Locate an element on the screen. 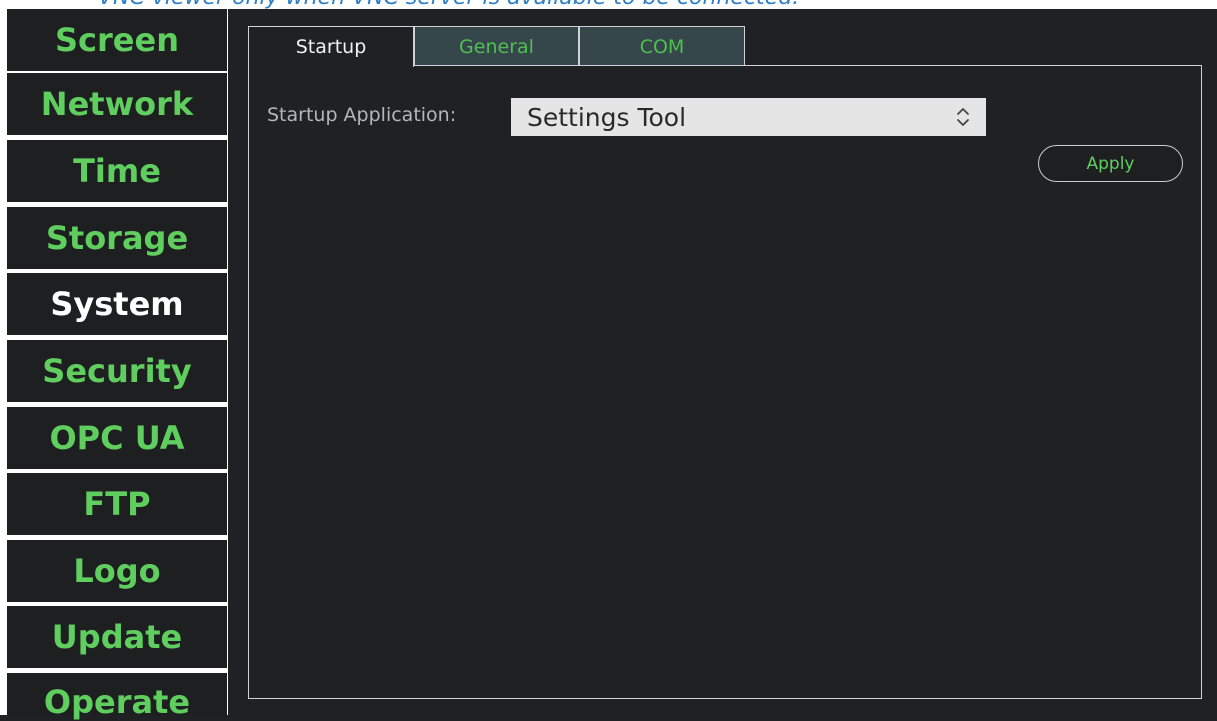 The width and height of the screenshot is (1217, 721). sidebar-item-storage: Storage is located at coordinates (117, 238).